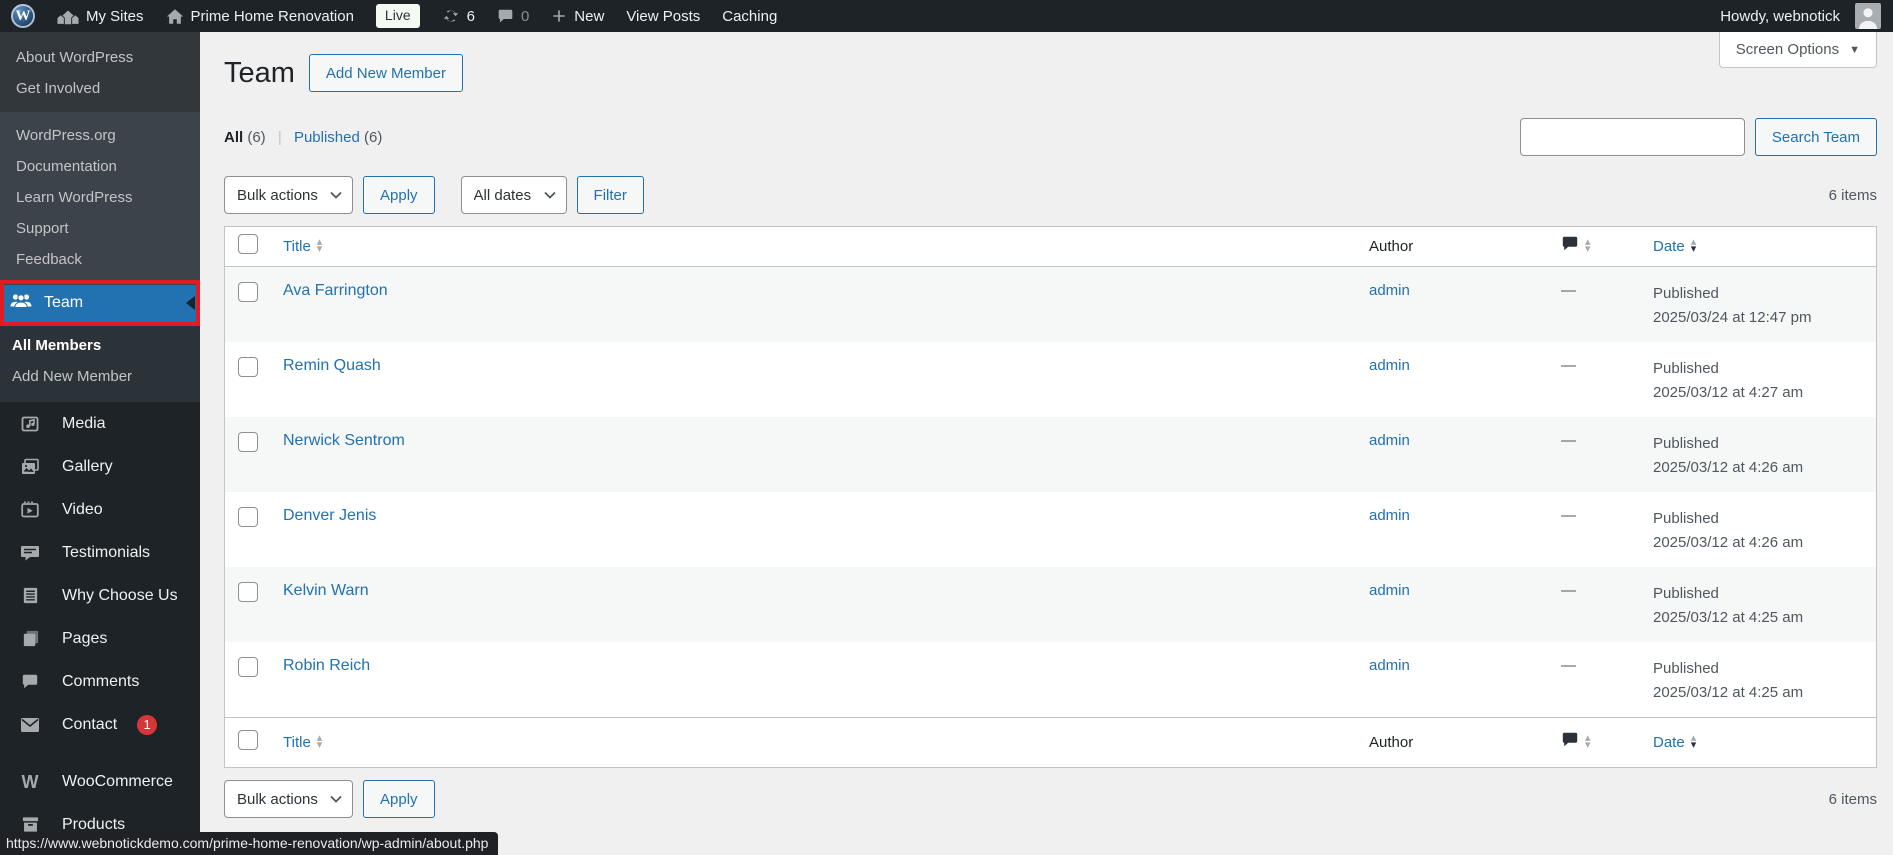  Describe the element at coordinates (100, 259) in the screenshot. I see `menu-item-feedback: Feedback` at that location.